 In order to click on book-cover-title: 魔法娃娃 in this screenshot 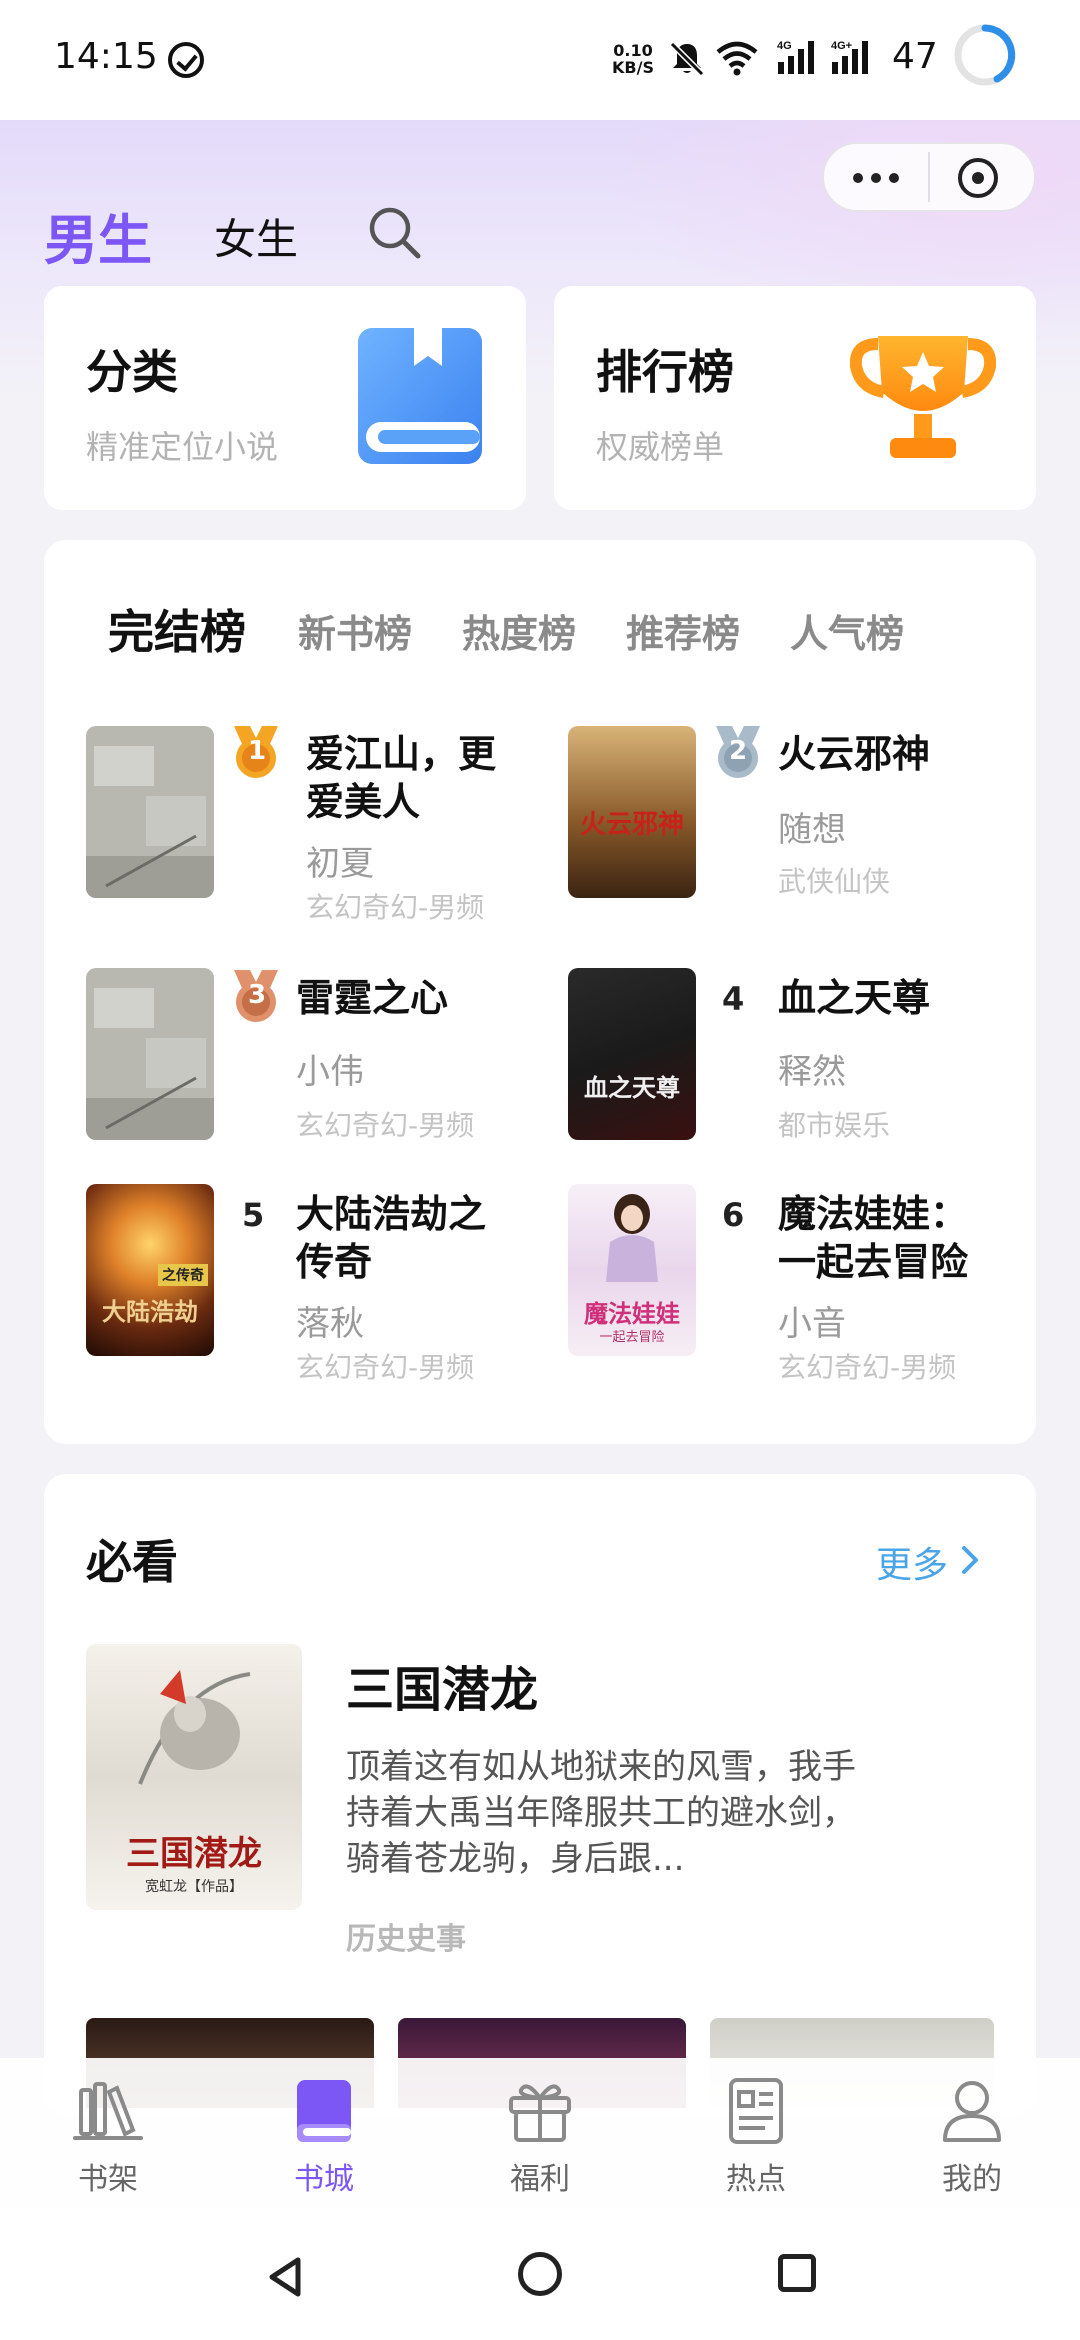, I will do `click(632, 1313)`.